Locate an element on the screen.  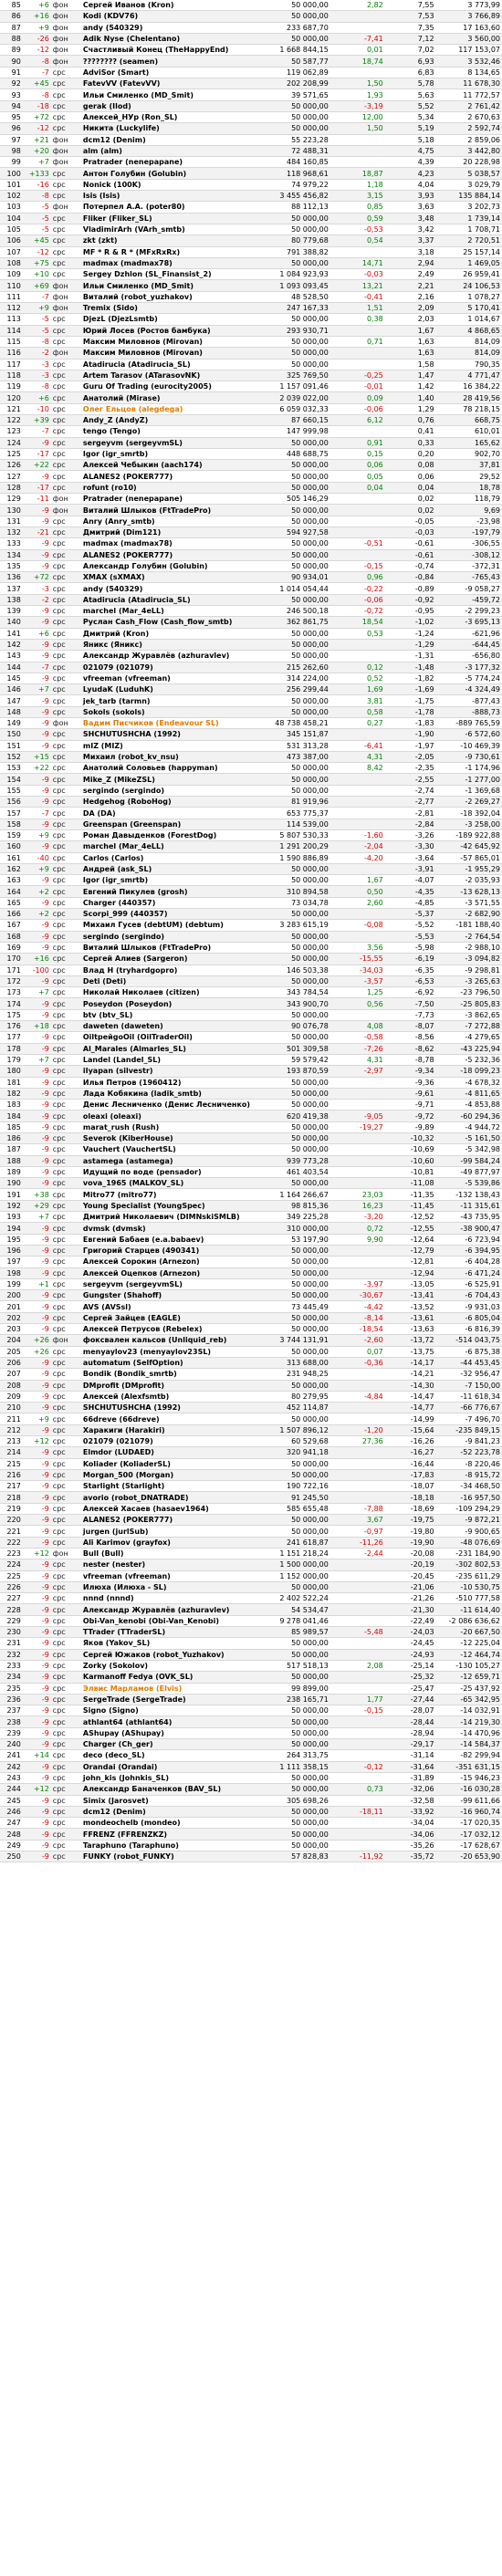
participant-name-link: automatum (SelfOption) is located at coordinates (169, 1363).